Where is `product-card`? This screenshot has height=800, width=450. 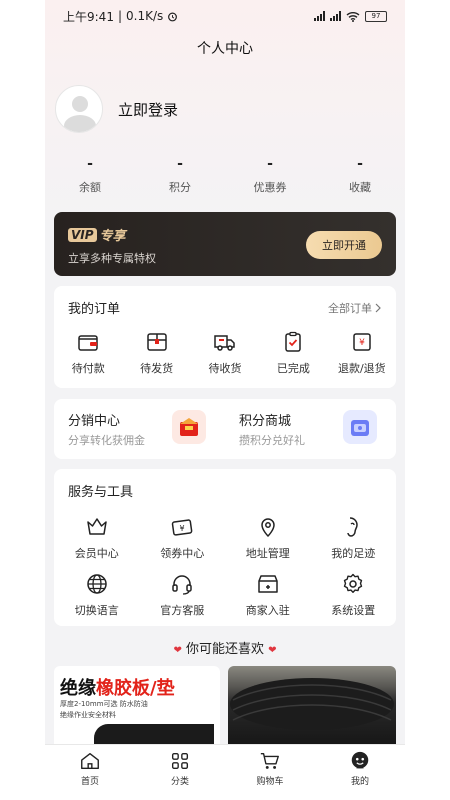
product-card is located at coordinates (312, 706).